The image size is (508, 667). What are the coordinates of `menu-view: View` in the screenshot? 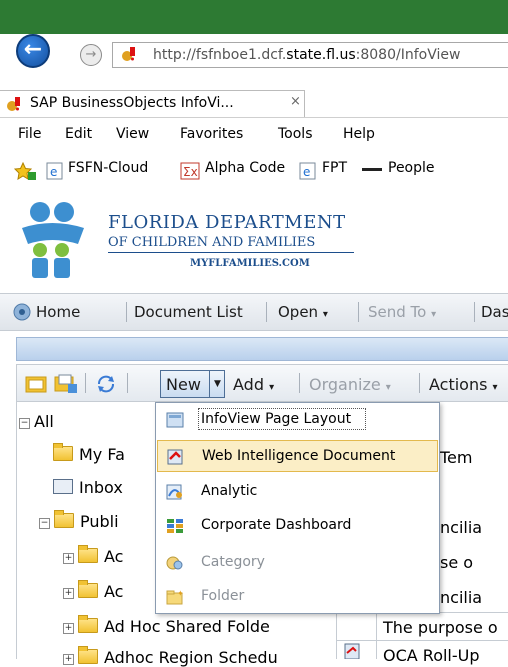 It's located at (132, 134).